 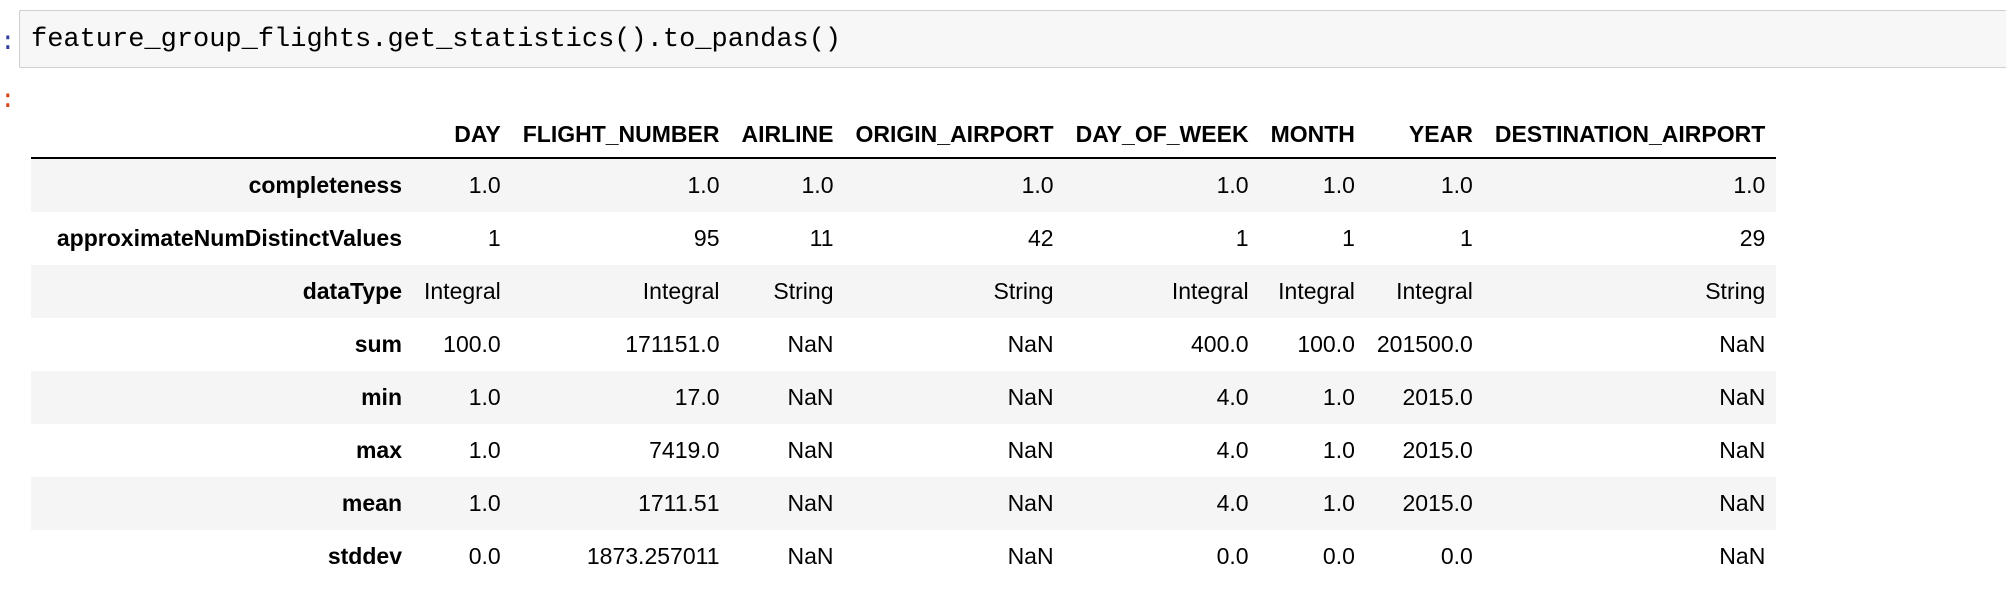 I want to click on table-cell: 95, so click(x=706, y=238).